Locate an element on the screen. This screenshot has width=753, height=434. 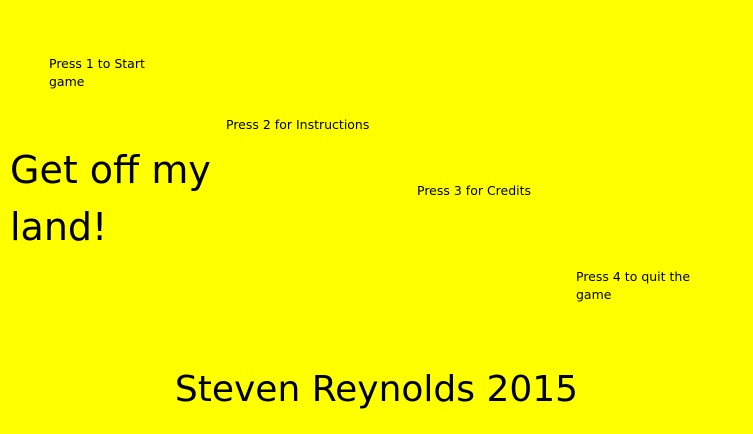
menu-option-quit: Press 4 to quit the game is located at coordinates (646, 286).